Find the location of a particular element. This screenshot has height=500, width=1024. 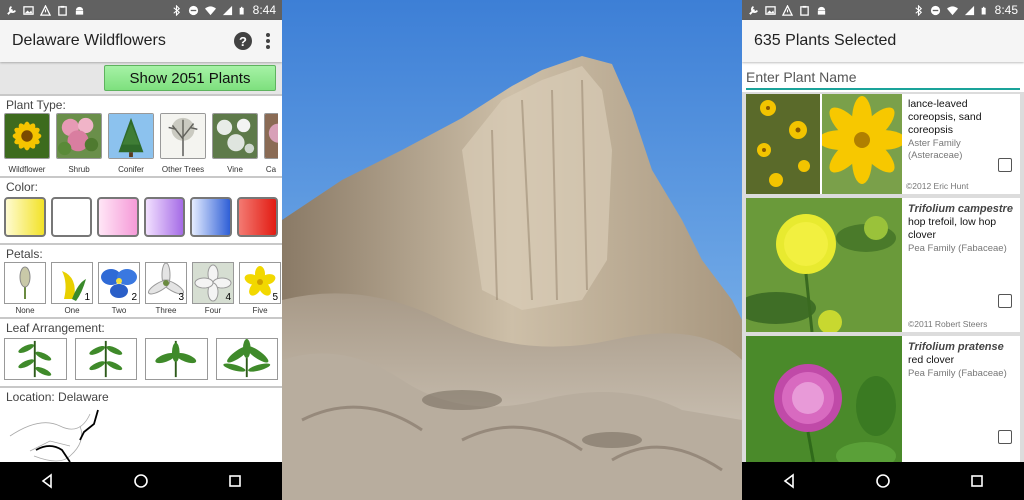

plant-type-label: Plant Type: is located at coordinates (36, 105).